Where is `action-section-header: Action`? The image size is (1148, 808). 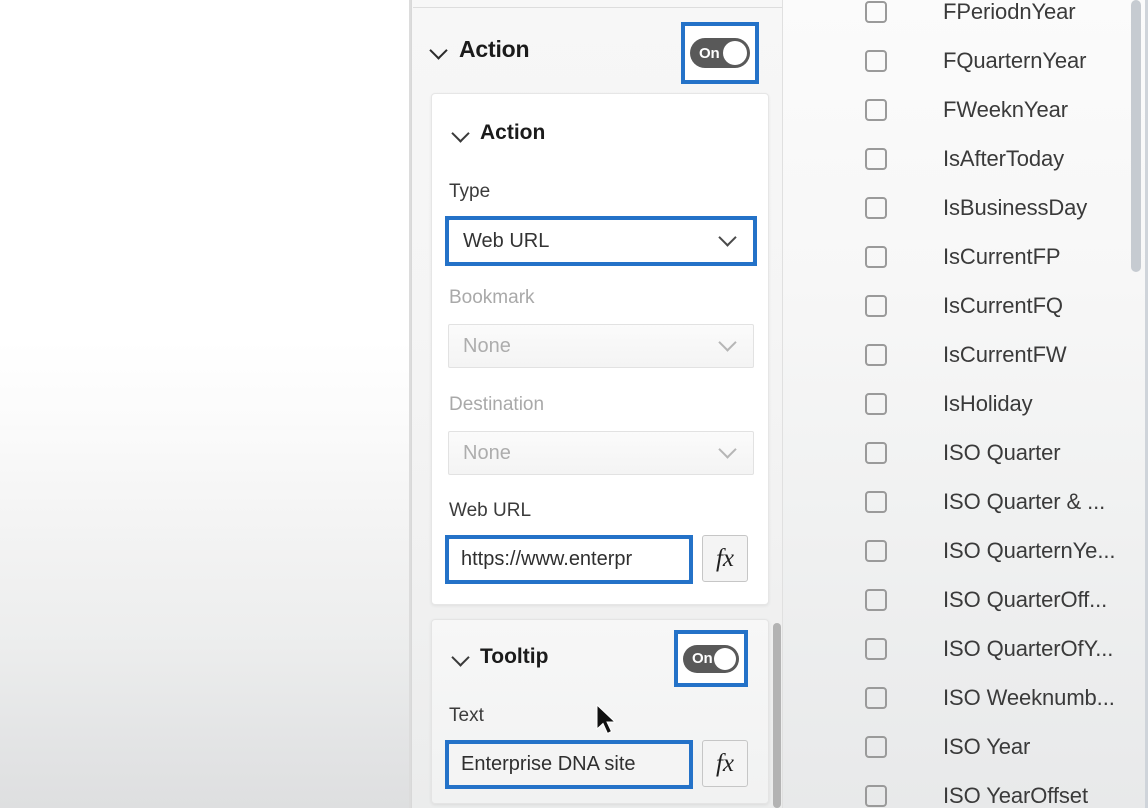 action-section-header: Action is located at coordinates (479, 49).